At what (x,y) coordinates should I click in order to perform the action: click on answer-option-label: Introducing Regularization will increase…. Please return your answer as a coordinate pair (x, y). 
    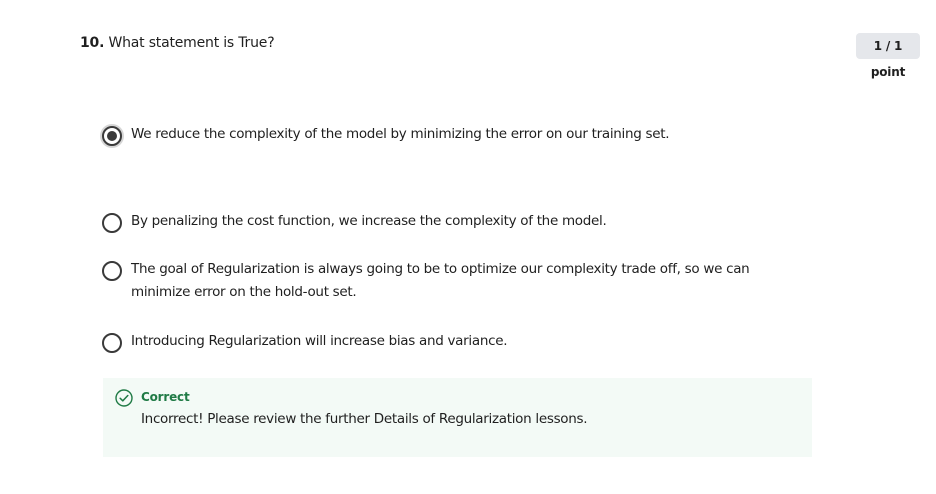
    Looking at the image, I should click on (319, 341).